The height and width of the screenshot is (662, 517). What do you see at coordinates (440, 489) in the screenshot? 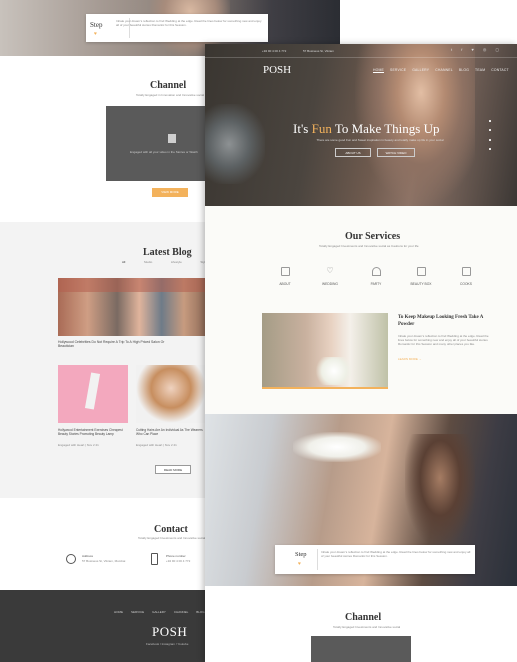
I see `groom-figure` at bounding box center [440, 489].